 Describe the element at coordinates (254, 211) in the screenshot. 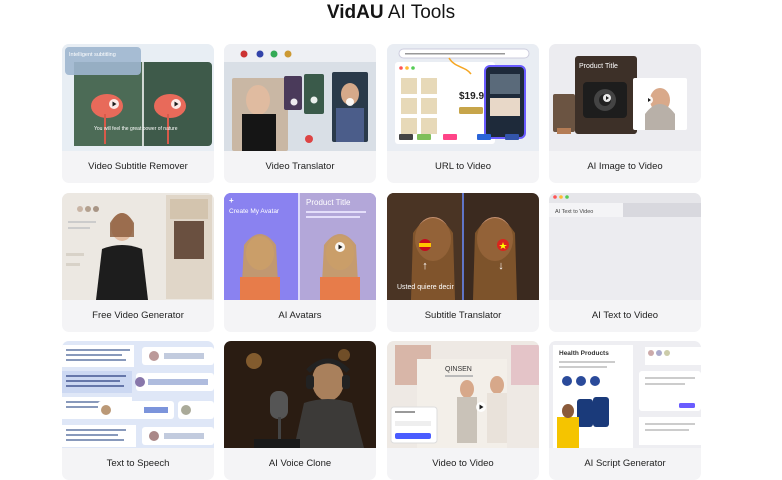

I see `create-avatar-text: Create My Avatar` at that location.